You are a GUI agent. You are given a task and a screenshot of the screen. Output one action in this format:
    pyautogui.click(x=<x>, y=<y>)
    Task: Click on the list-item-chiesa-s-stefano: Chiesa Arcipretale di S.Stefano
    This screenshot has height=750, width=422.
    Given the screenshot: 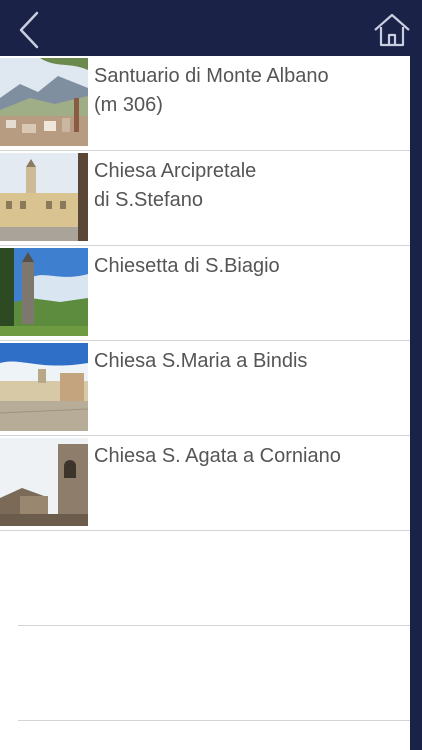 What is the action you would take?
    pyautogui.click(x=205, y=198)
    